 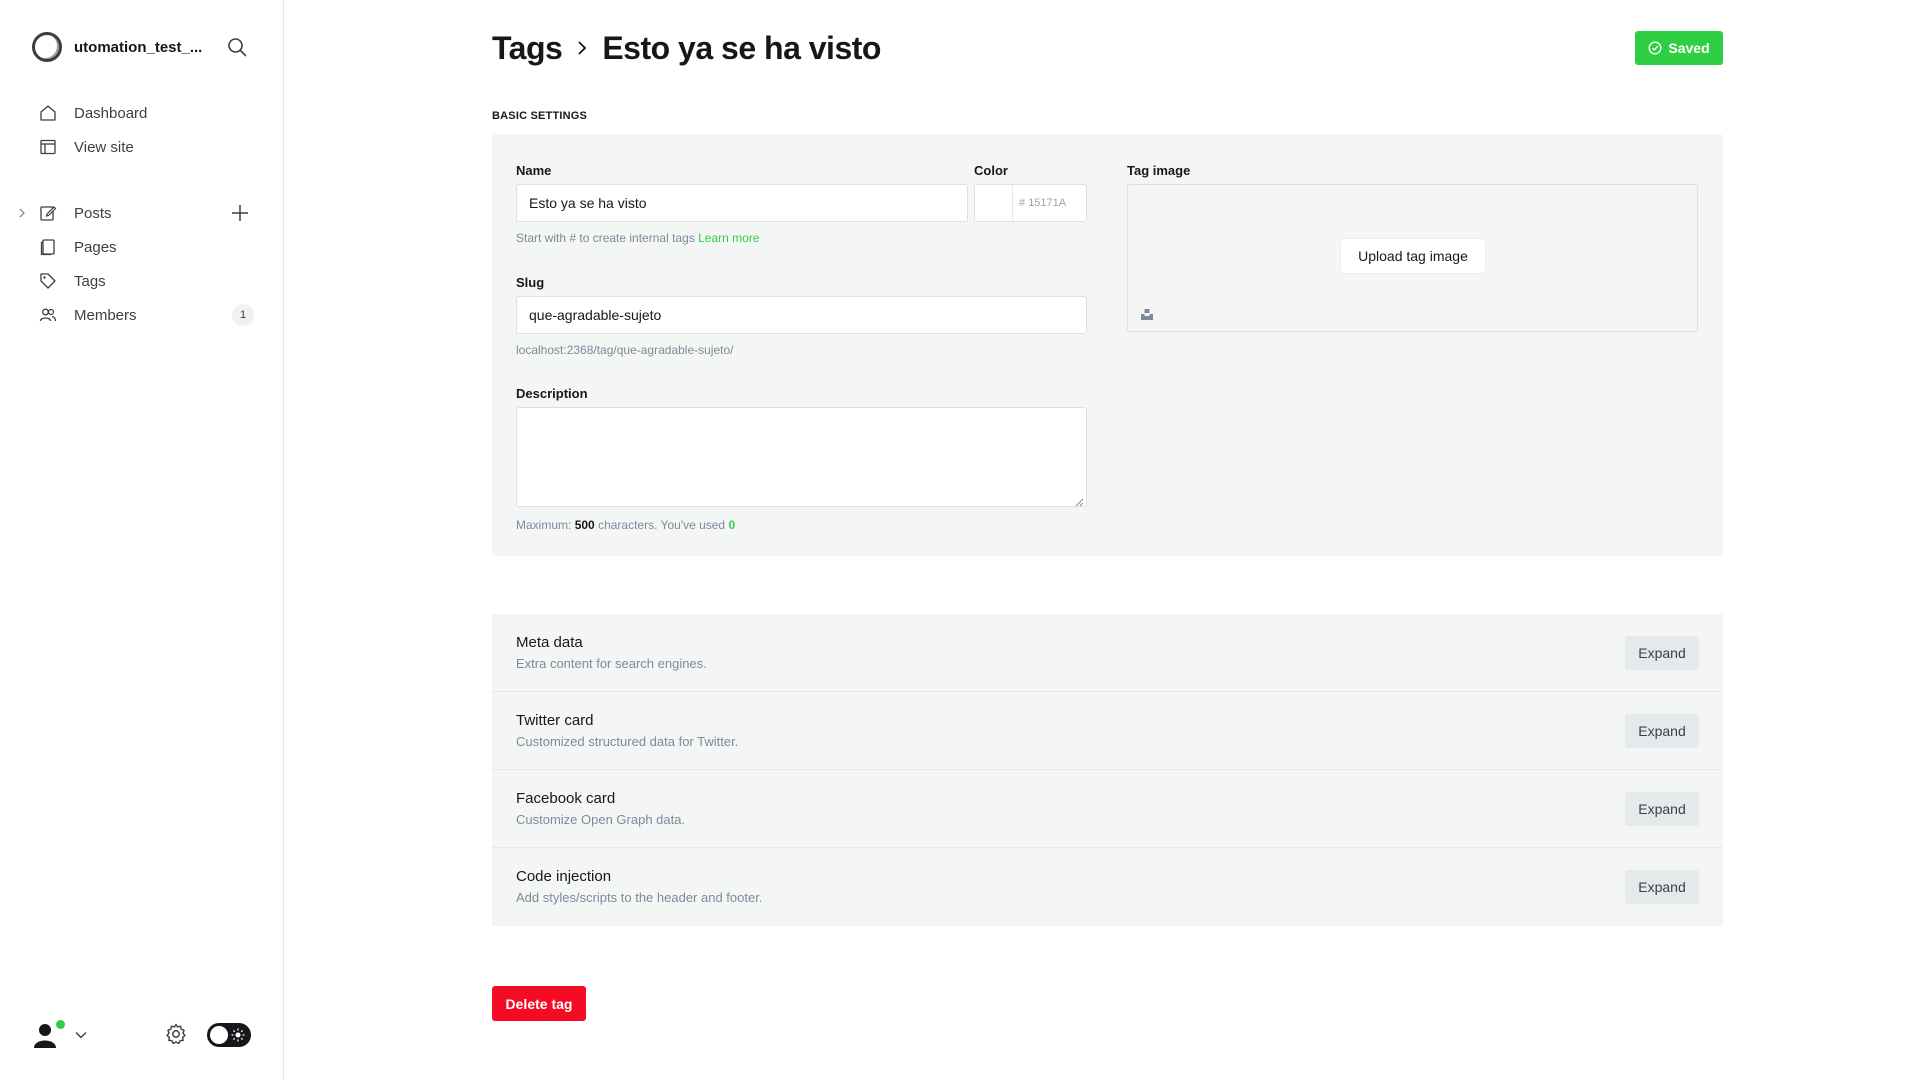 I want to click on nav-label: Pages, so click(x=95, y=247).